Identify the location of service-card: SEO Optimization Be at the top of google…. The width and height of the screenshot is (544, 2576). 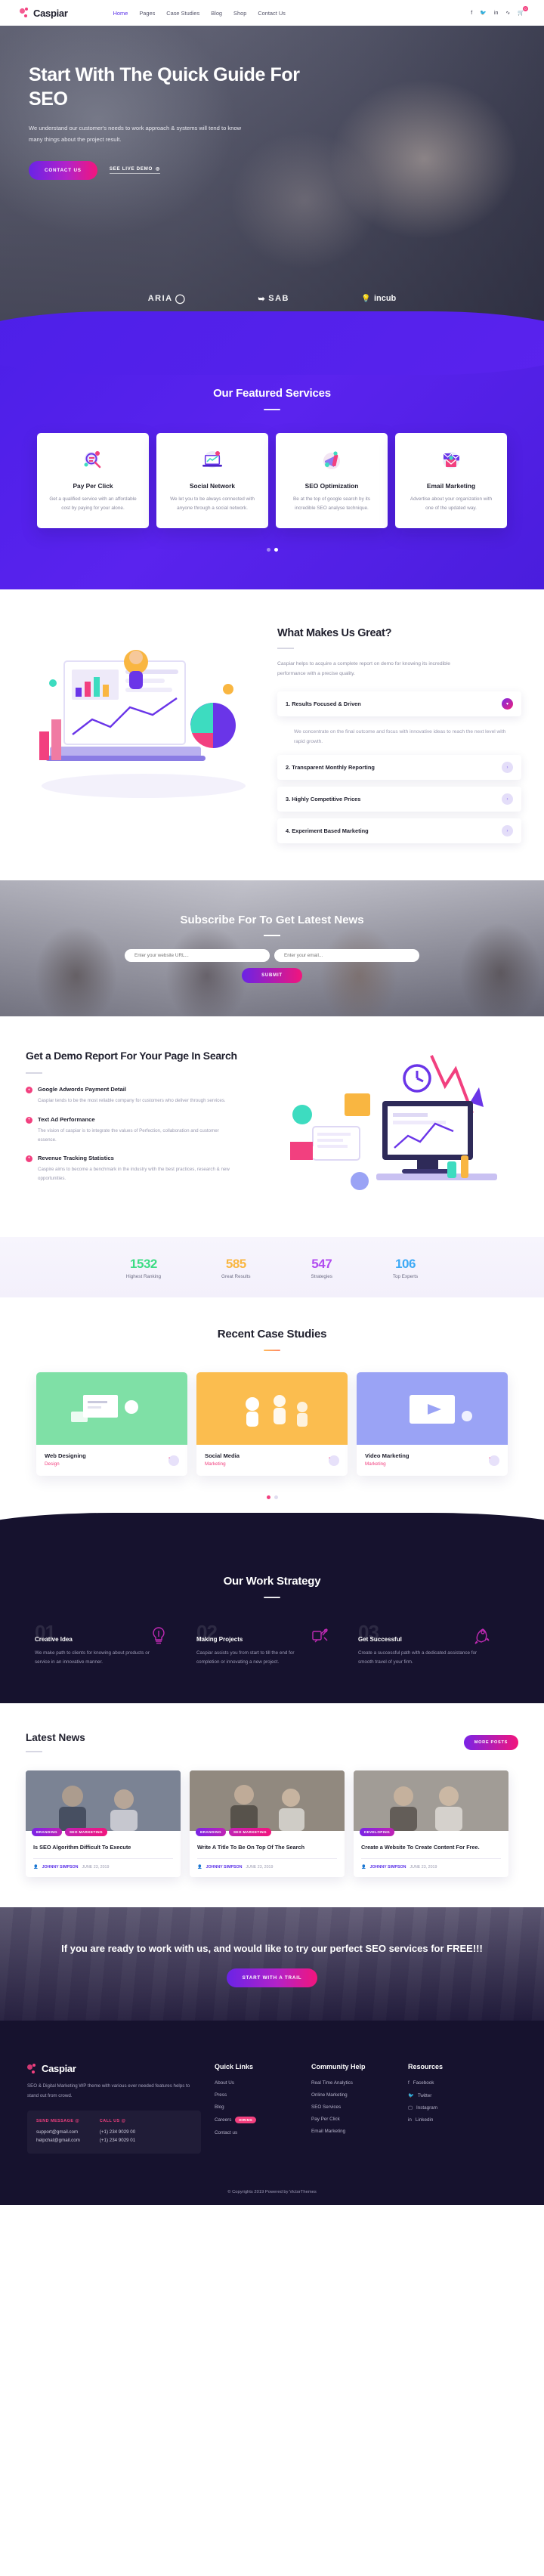
(332, 480).